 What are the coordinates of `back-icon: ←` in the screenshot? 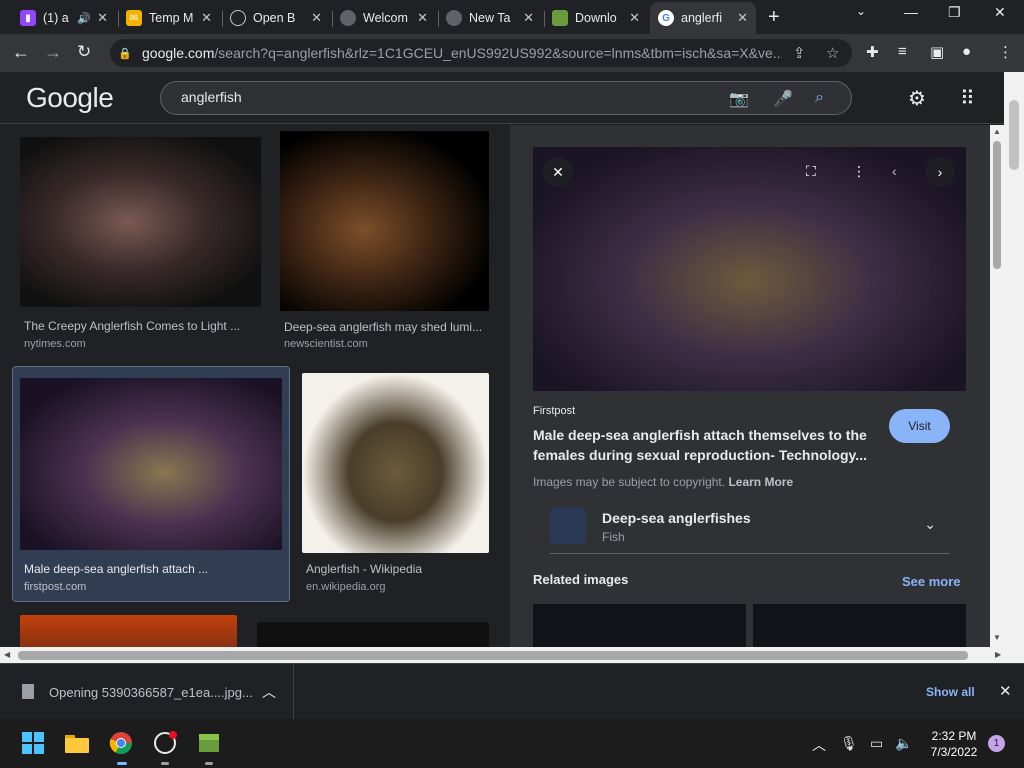 It's located at (21, 52).